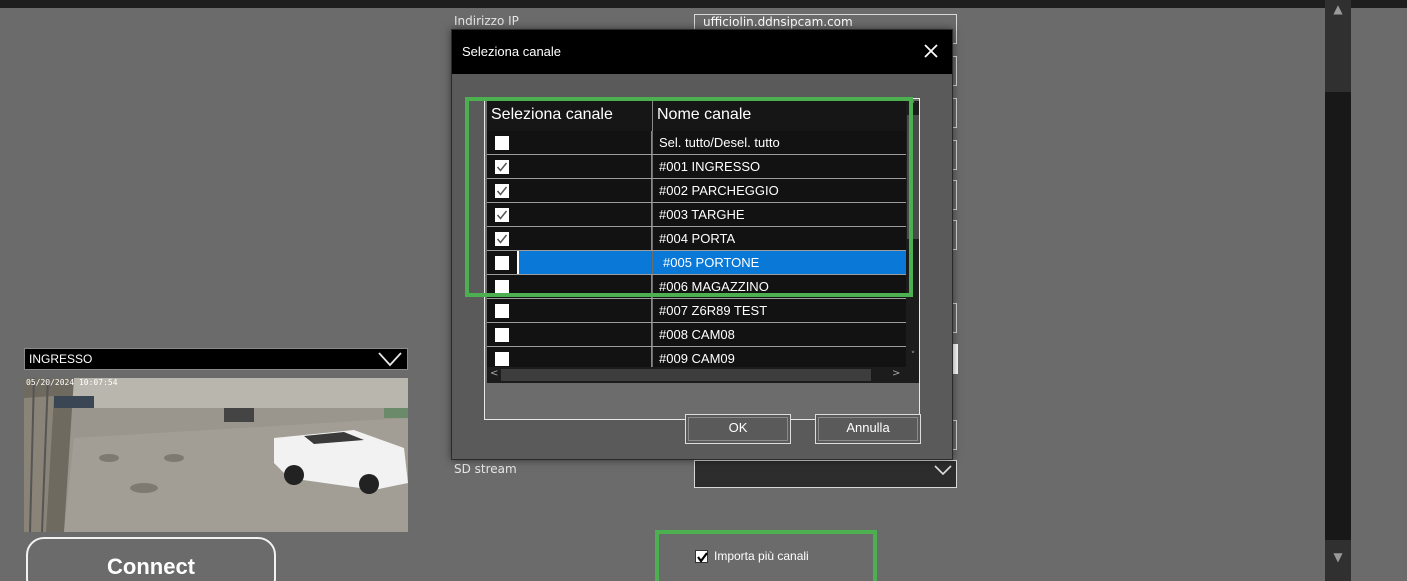 This screenshot has height=581, width=1407. What do you see at coordinates (702, 52) in the screenshot?
I see `dialog-title-bar: Seleziona canale` at bounding box center [702, 52].